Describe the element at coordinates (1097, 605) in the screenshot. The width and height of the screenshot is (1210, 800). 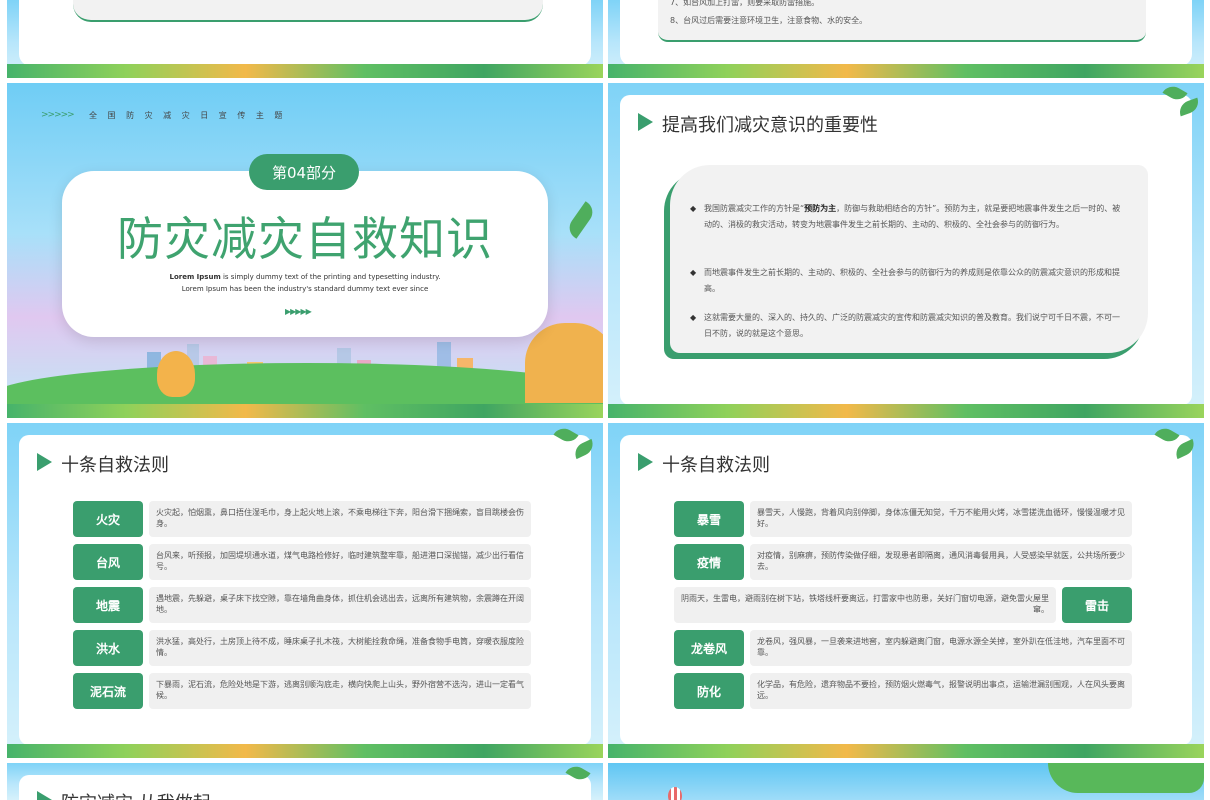
I see `rule-label: 雷击` at that location.